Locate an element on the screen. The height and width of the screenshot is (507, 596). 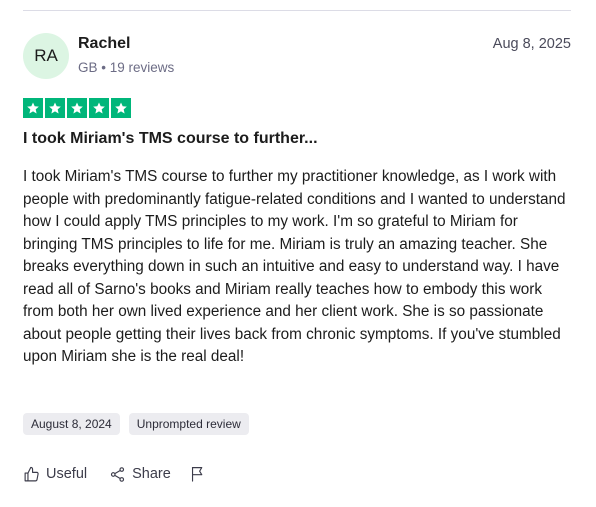
report-button is located at coordinates (197, 474).